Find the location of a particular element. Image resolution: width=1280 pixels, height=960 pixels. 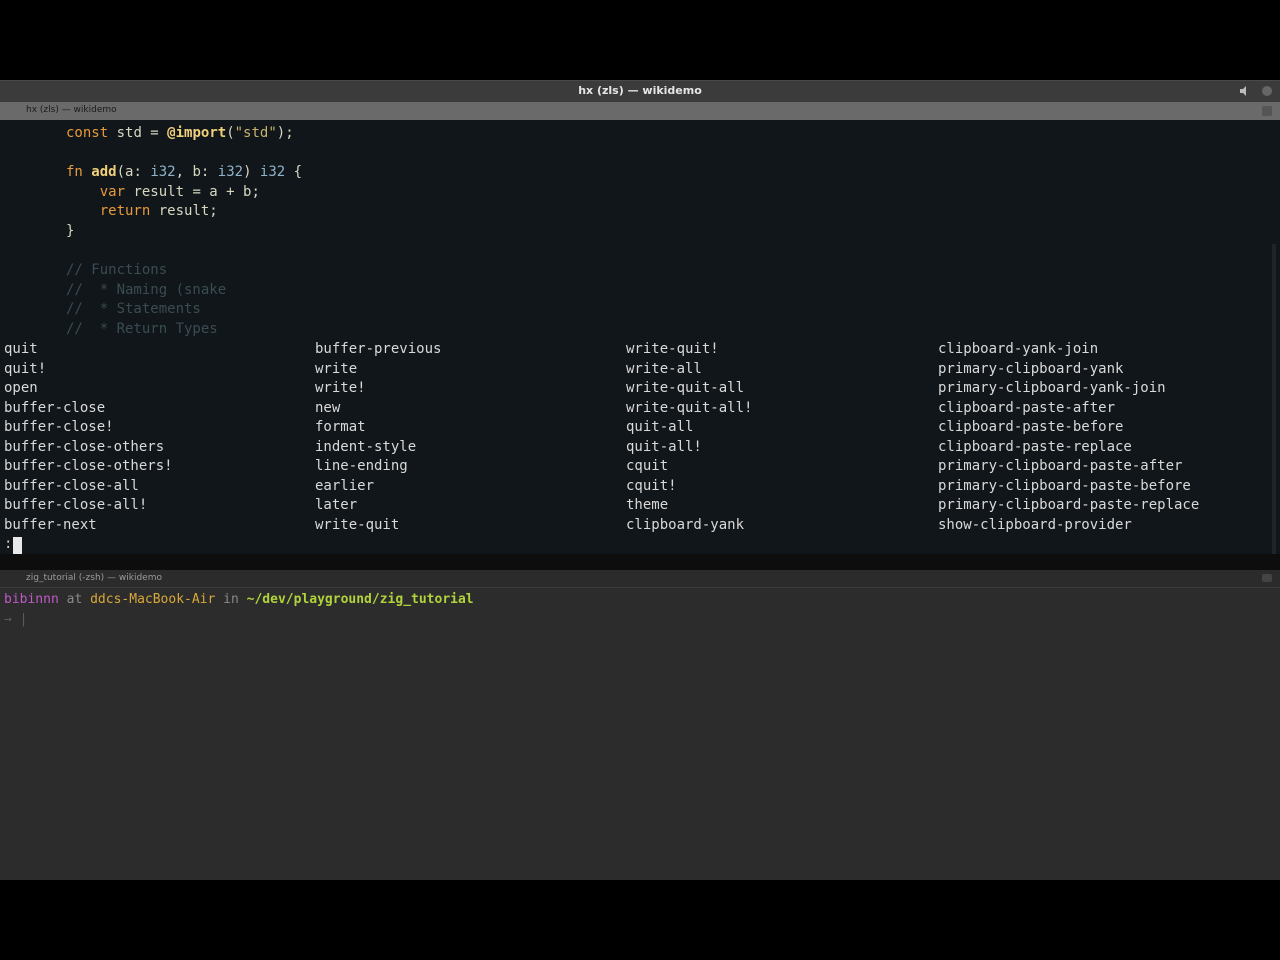

code-line: // Functions is located at coordinates (116, 270).